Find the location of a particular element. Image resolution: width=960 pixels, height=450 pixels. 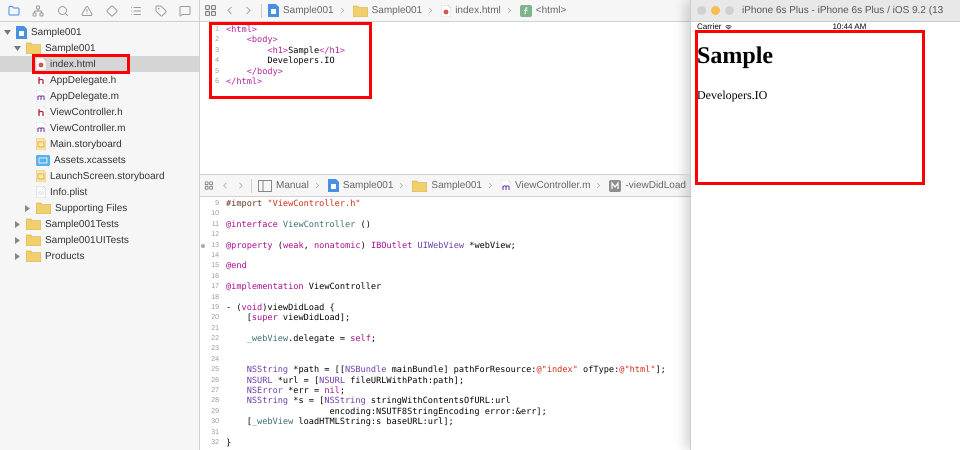

code-line: <html> is located at coordinates (241, 30).